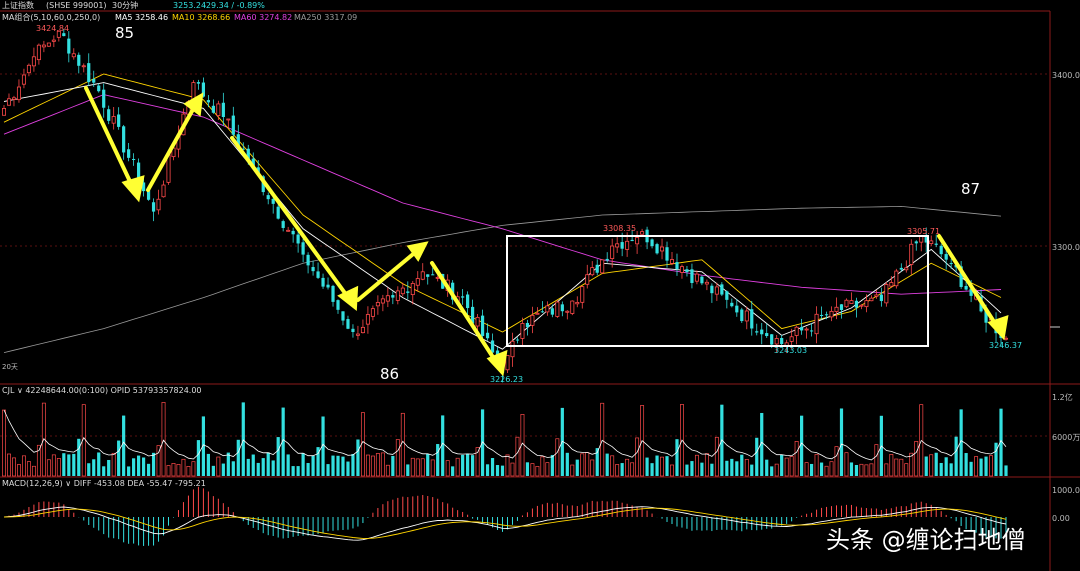 This screenshot has width=1080, height=571. What do you see at coordinates (125, 5) in the screenshot?
I see `period-selector: 30分钟` at bounding box center [125, 5].